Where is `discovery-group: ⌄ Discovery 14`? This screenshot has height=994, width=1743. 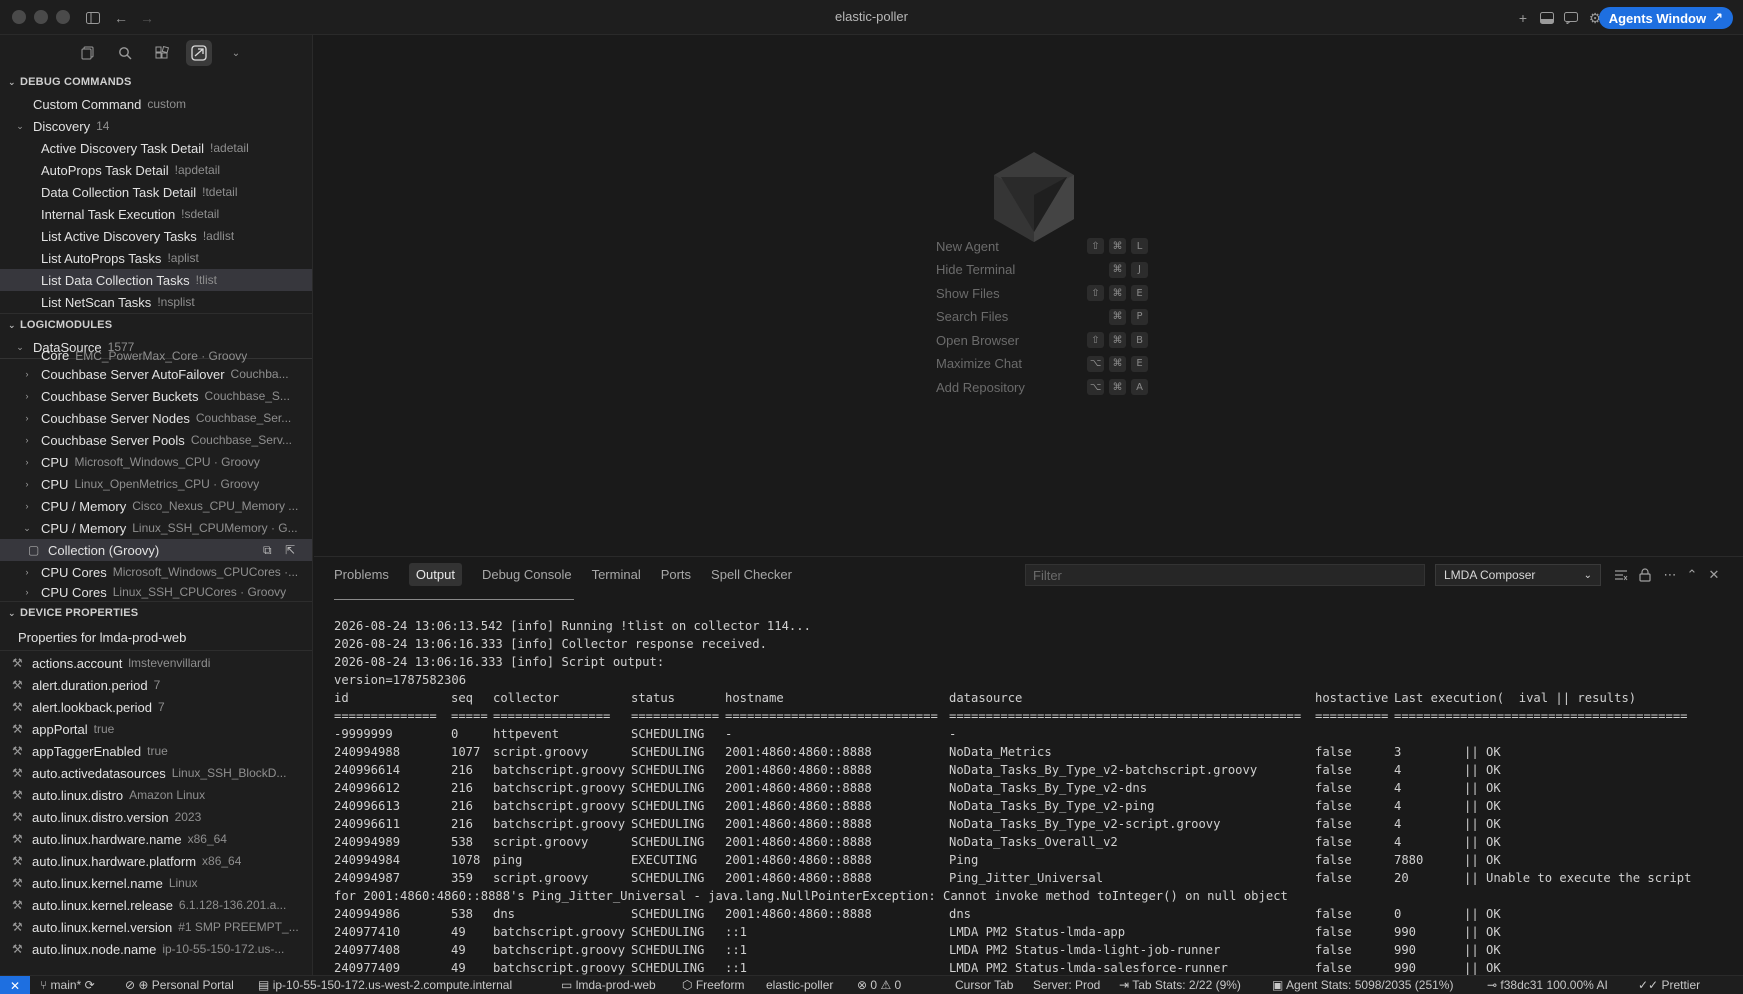
discovery-group: ⌄ Discovery 14 is located at coordinates (156, 126).